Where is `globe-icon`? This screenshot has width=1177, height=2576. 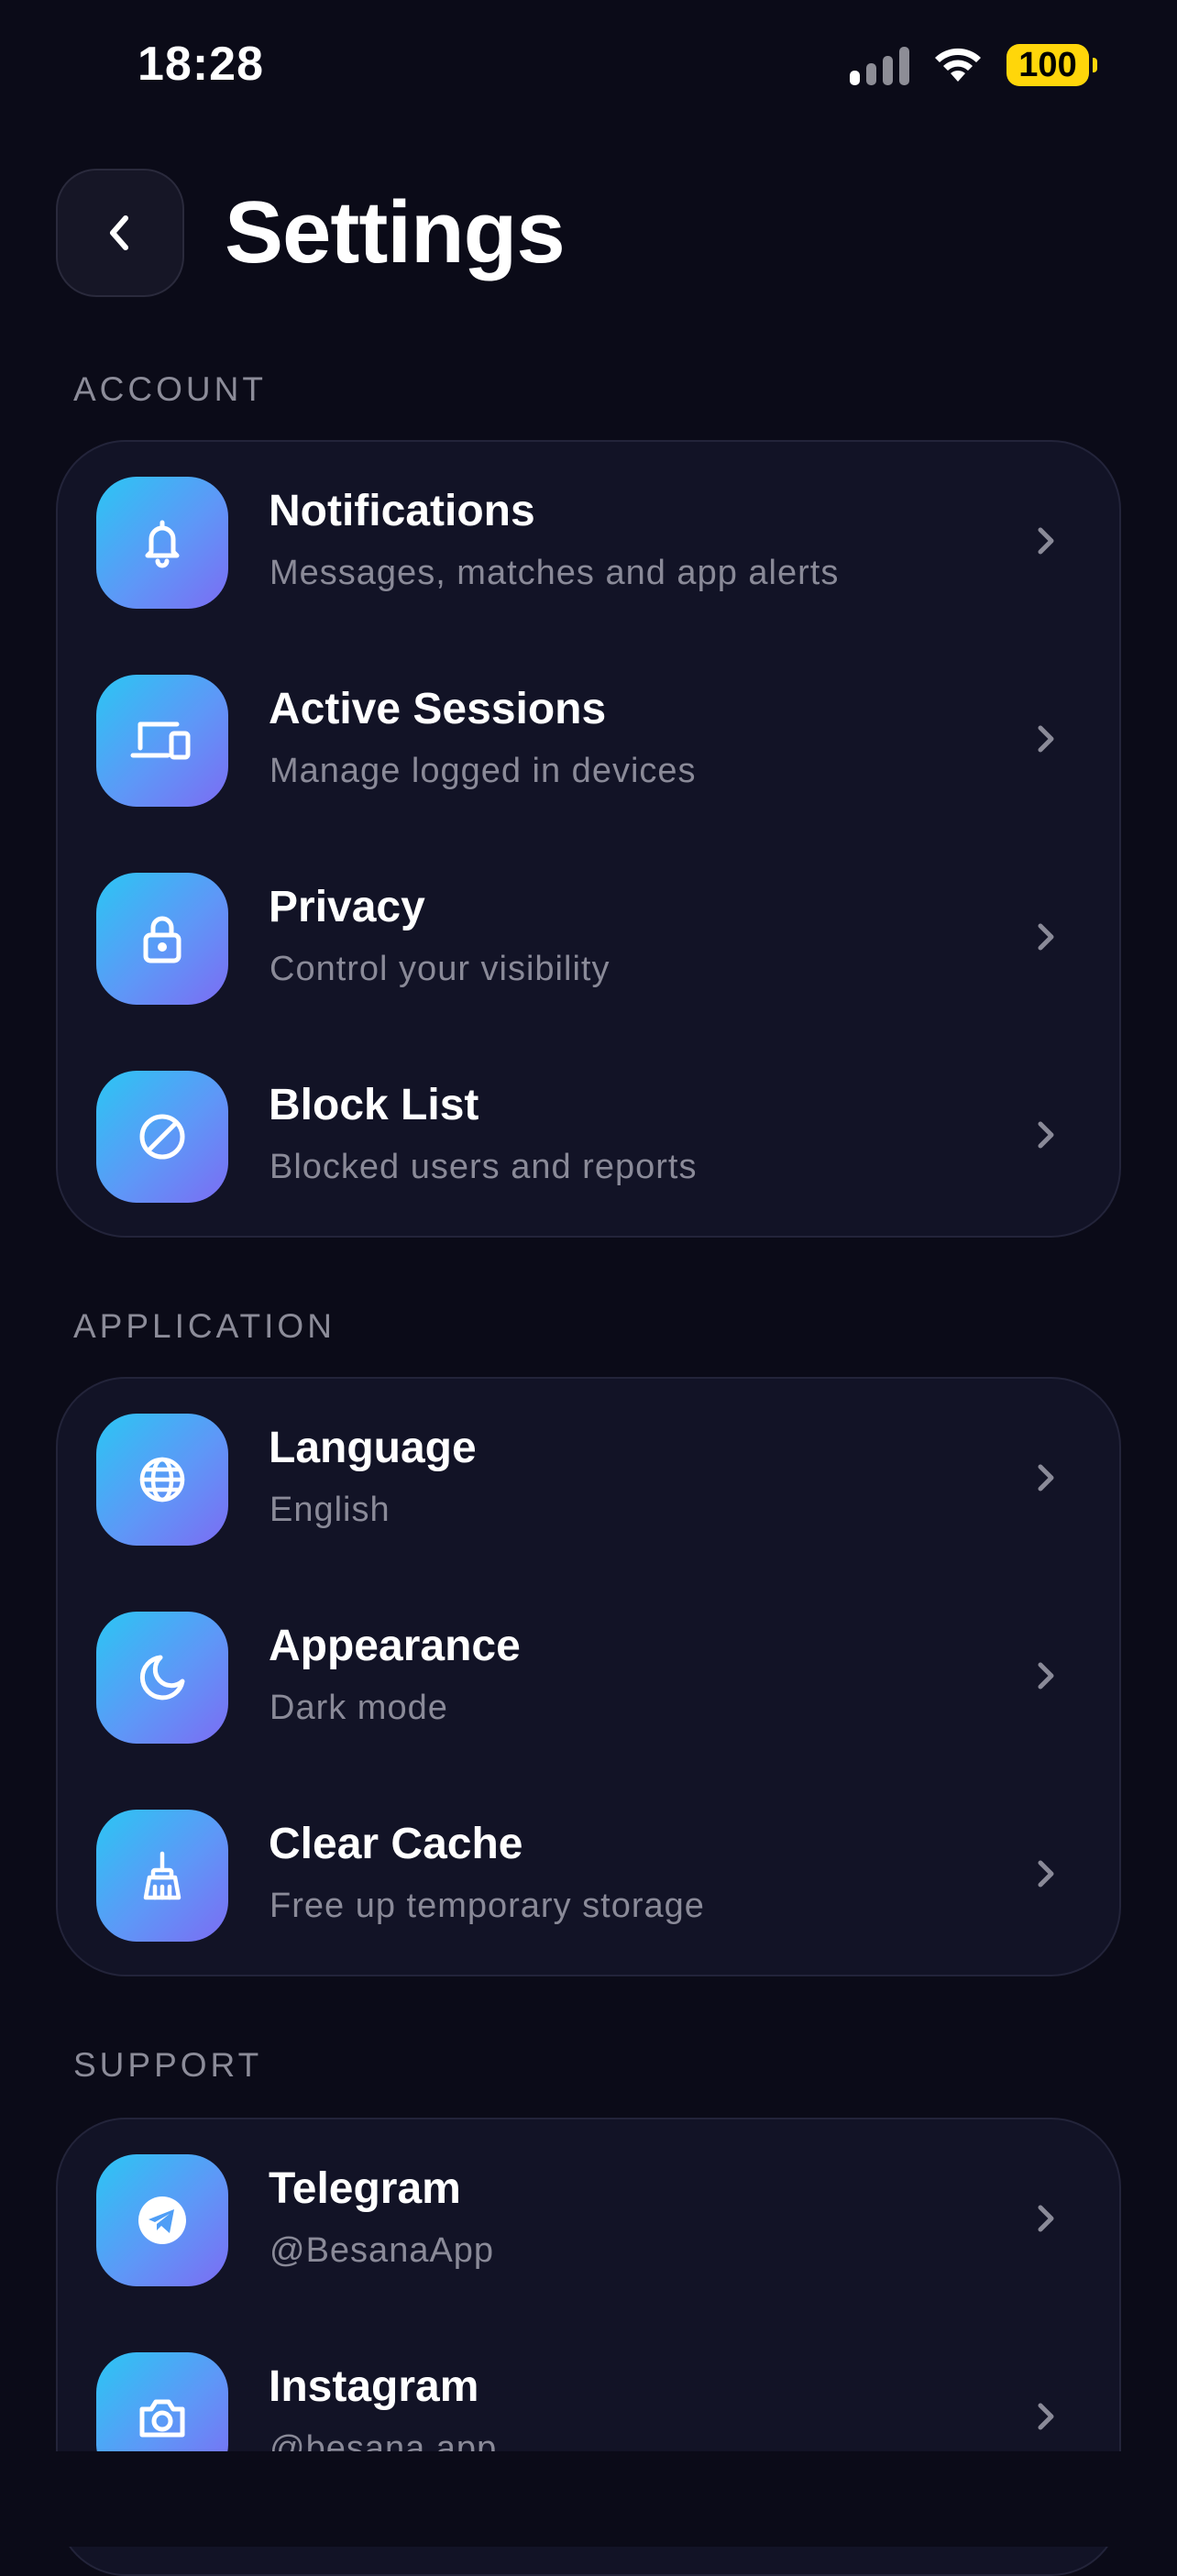
globe-icon is located at coordinates (162, 1480).